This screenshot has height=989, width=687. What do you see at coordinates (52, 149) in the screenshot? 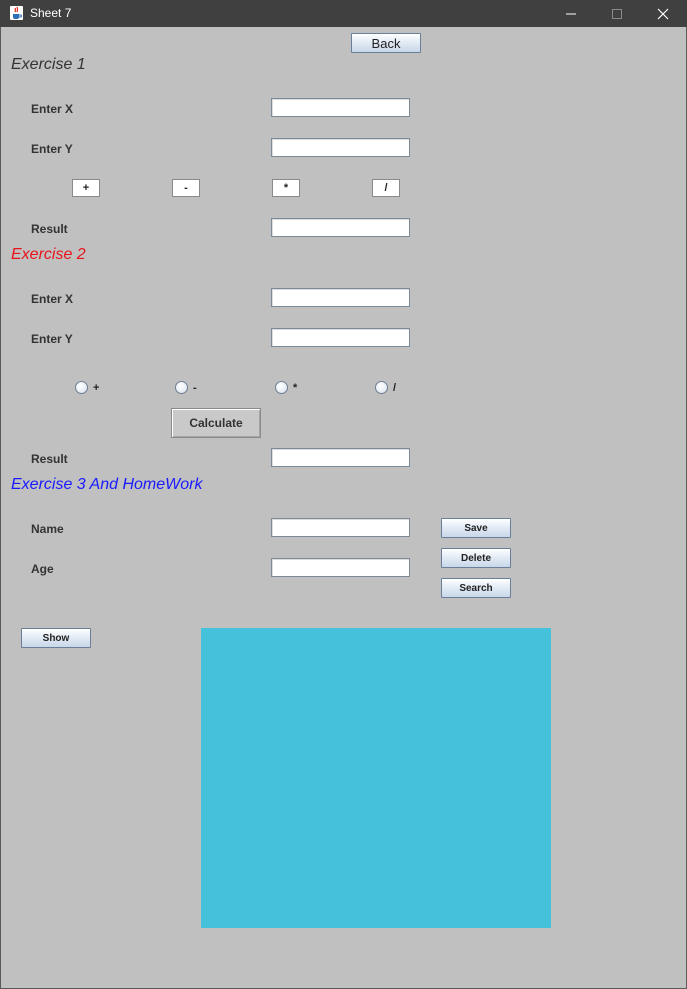
I see `ex1-enter-y-label: Enter Y` at bounding box center [52, 149].